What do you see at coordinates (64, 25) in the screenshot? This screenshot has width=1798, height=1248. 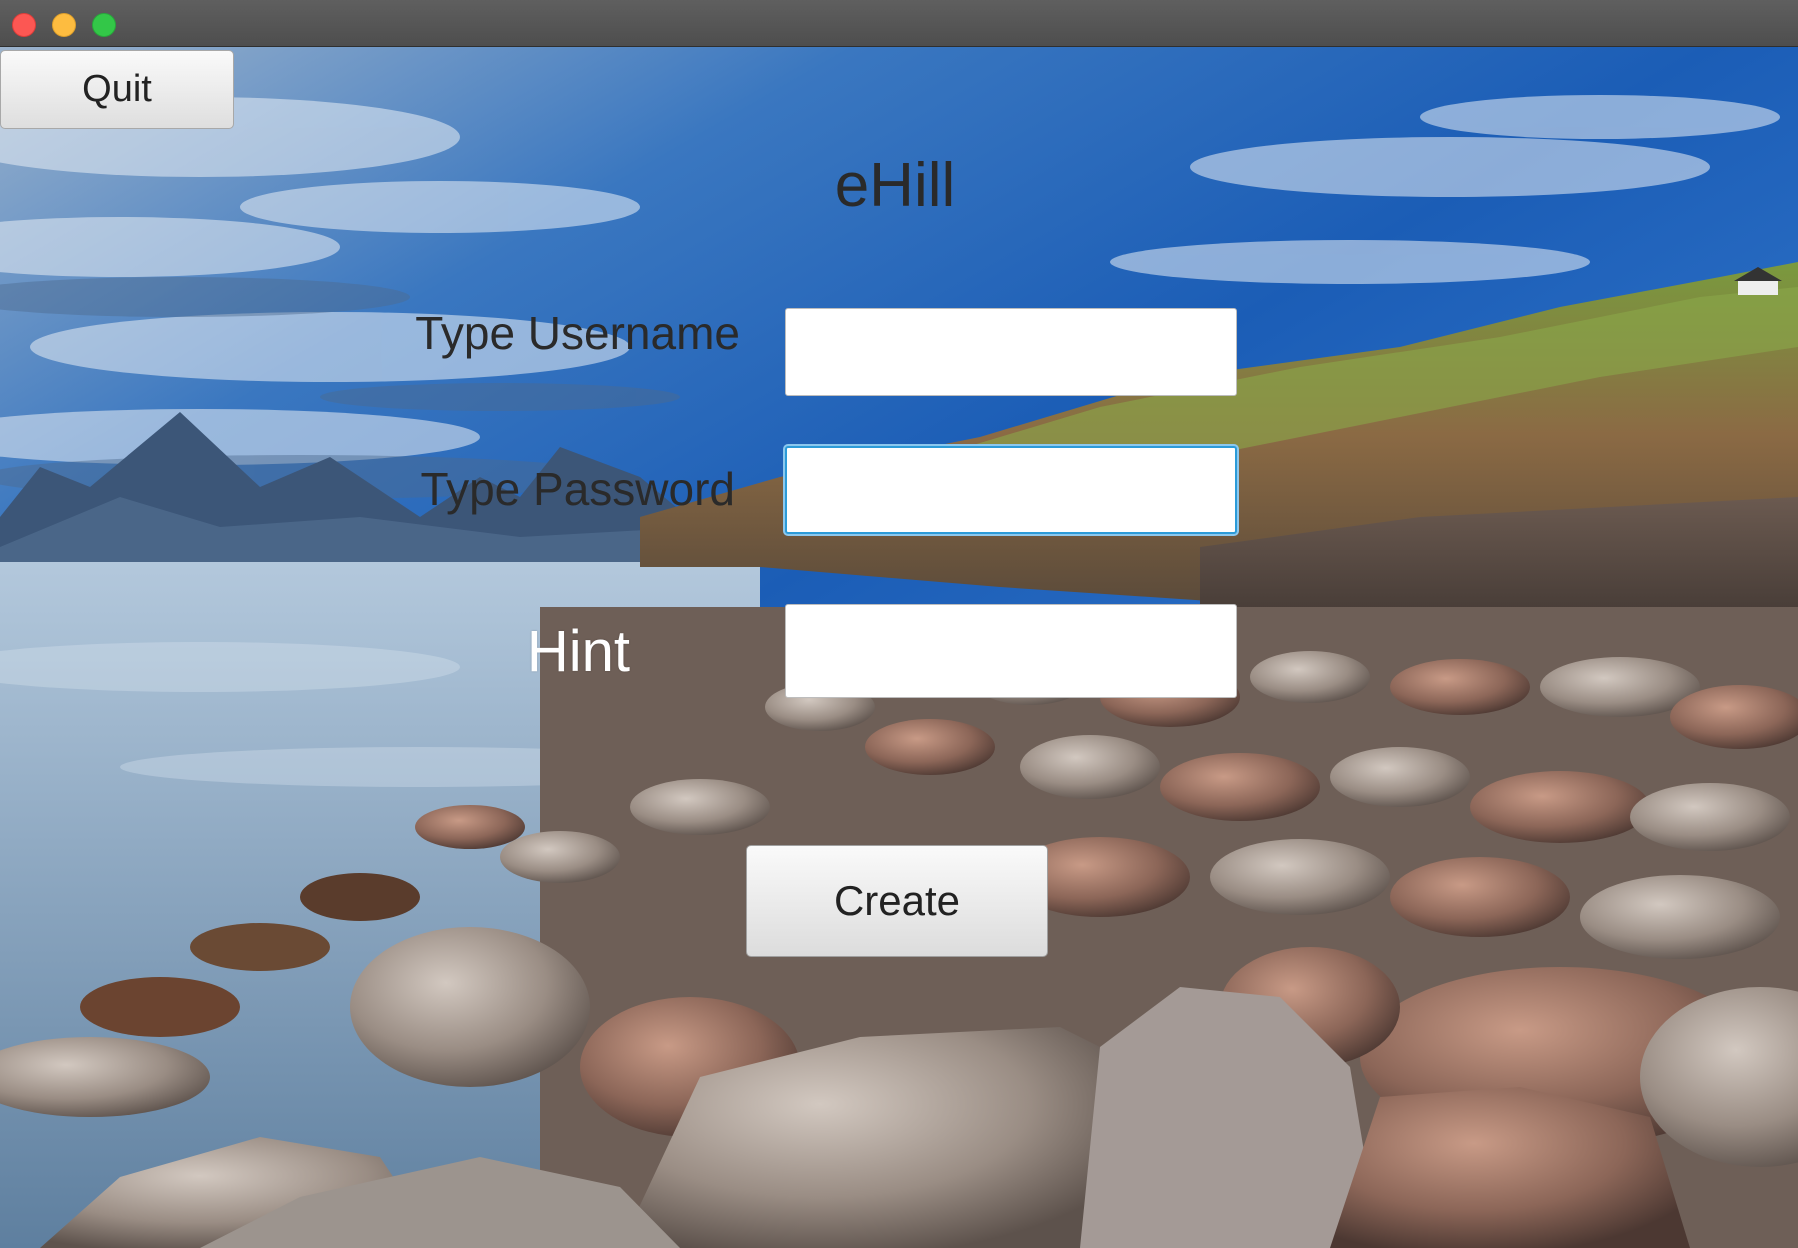 I see `minimize-window-icon` at bounding box center [64, 25].